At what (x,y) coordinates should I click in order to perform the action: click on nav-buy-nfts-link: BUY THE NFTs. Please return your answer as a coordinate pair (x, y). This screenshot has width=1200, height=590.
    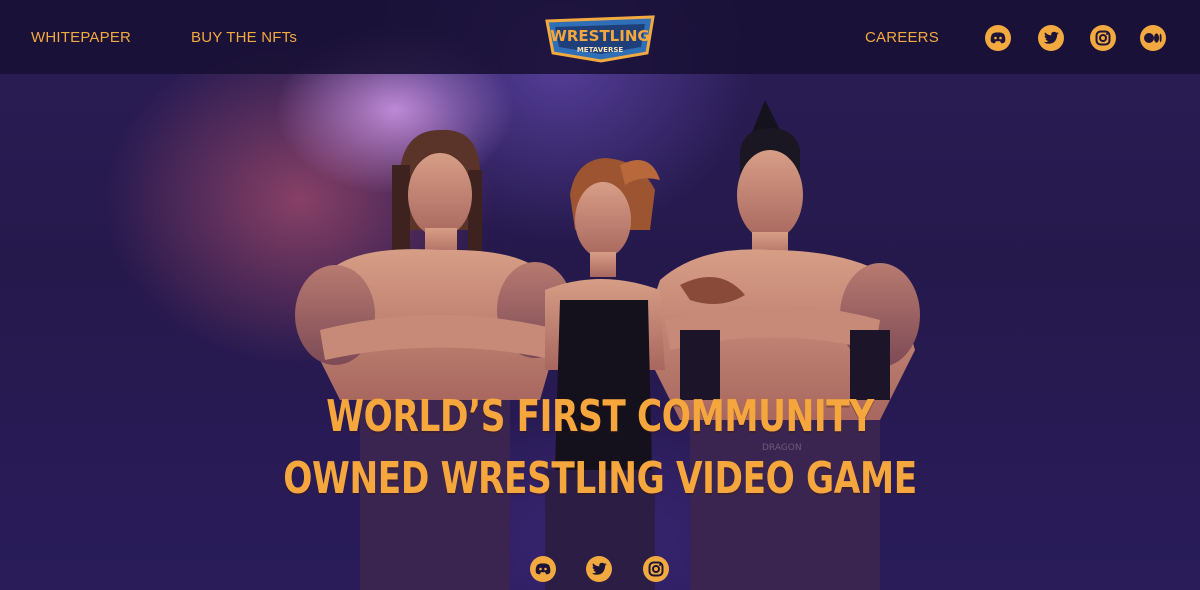
    Looking at the image, I should click on (244, 37).